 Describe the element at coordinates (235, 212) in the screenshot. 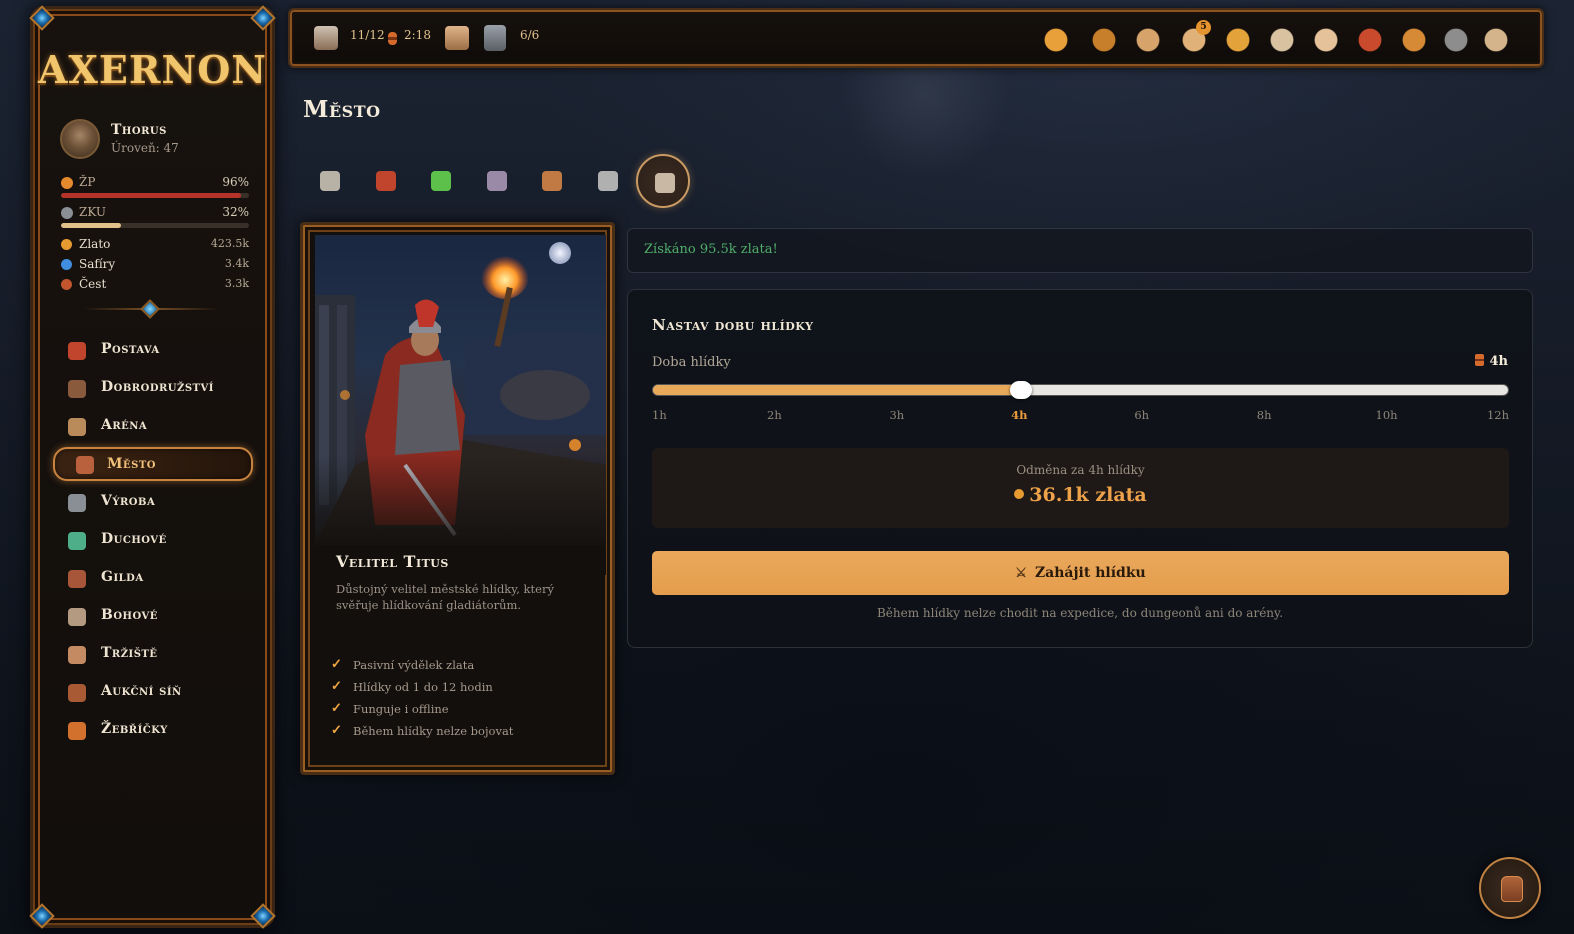

I see `xp-value: 32%` at that location.